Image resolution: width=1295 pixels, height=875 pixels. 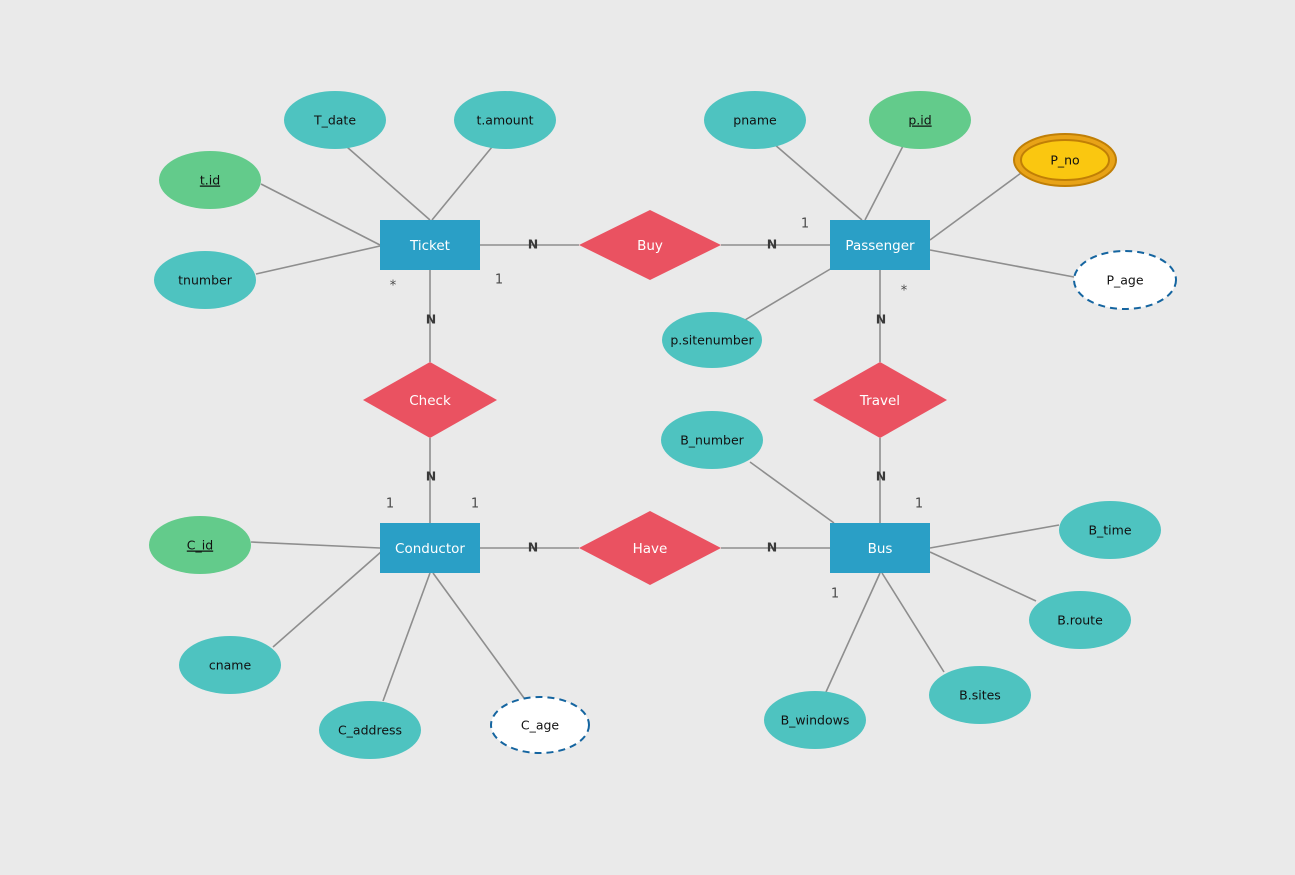 I want to click on attribute-label: C_address, so click(x=370, y=730).